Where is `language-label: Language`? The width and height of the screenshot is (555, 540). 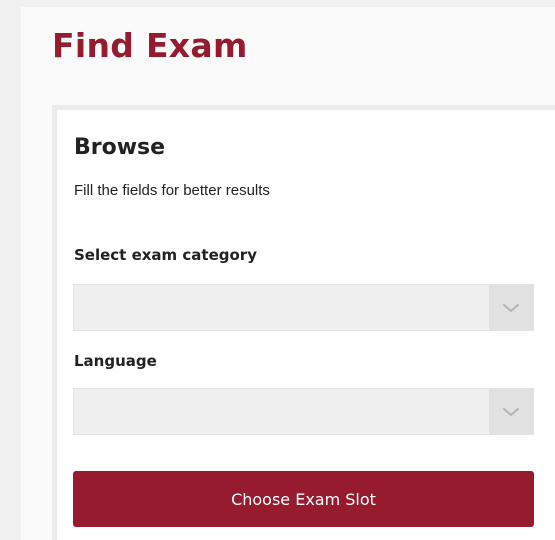
language-label: Language is located at coordinates (115, 361).